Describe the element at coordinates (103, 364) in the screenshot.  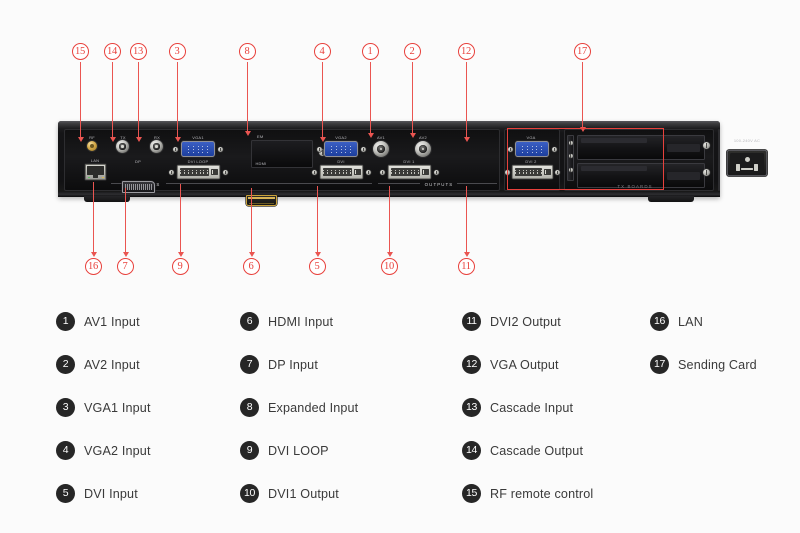
I see `legend-item-2: 2 AV2 Input` at that location.